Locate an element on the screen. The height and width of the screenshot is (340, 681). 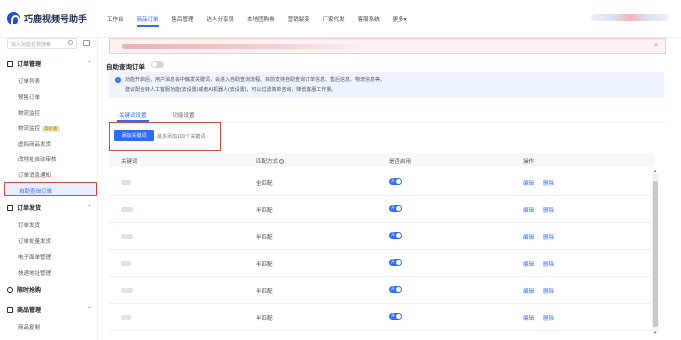
group-product-management: 商品管理 ⌃ is located at coordinates (49, 309).